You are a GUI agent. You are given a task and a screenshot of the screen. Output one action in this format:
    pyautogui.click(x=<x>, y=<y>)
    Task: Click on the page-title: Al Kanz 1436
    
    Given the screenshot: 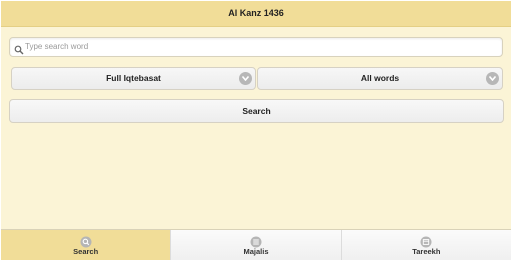 What is the action you would take?
    pyautogui.click(x=256, y=14)
    